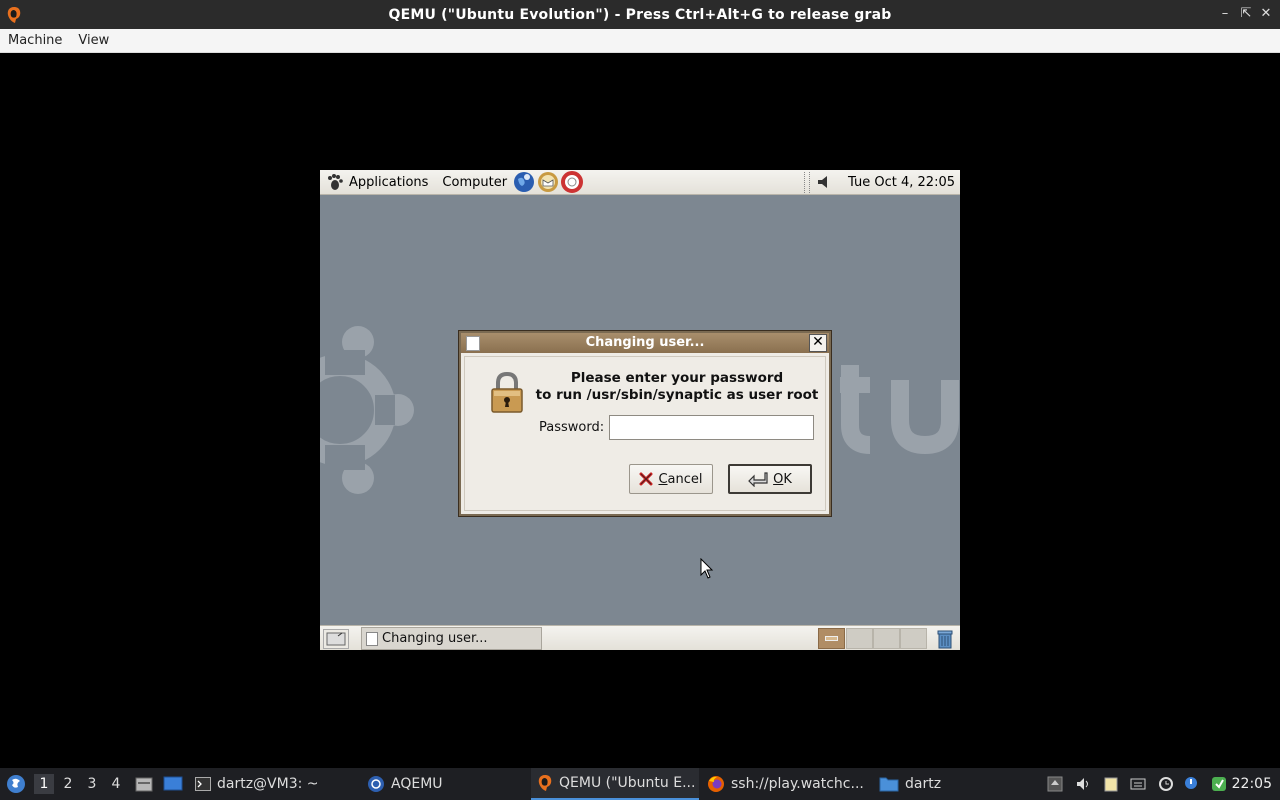  Describe the element at coordinates (144, 784) in the screenshot. I see `file-manager-launcher-icon` at that location.